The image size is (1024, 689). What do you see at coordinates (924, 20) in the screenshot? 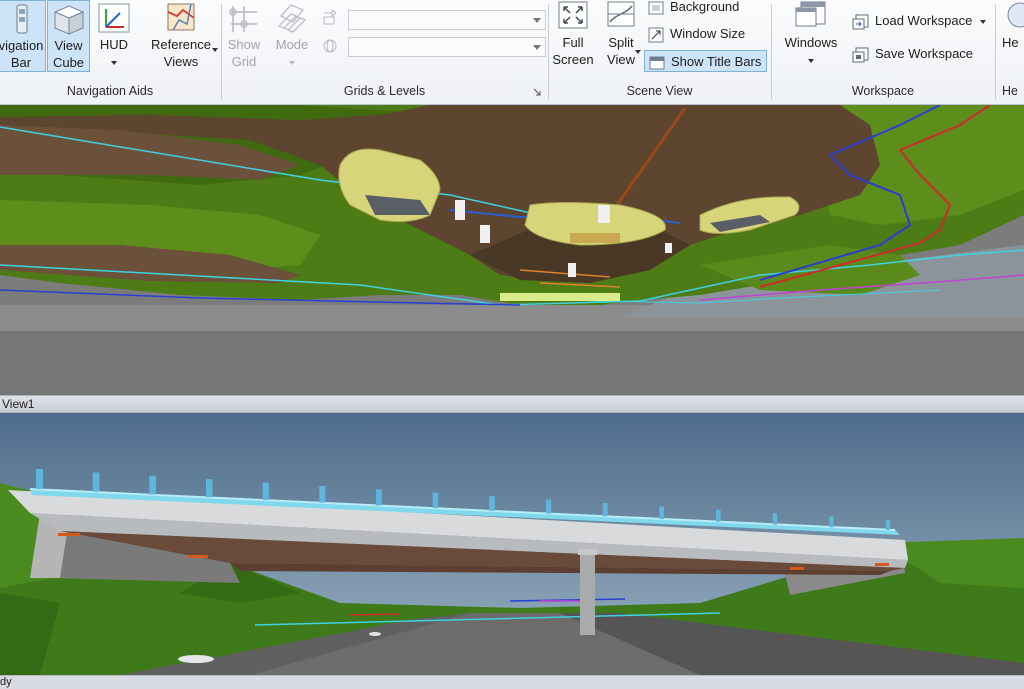
I see `load-workspace-label: Load Workspace` at bounding box center [924, 20].